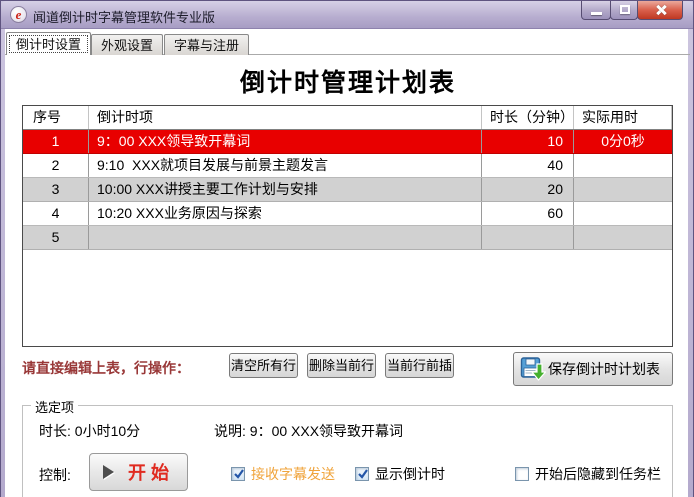  What do you see at coordinates (528, 237) in the screenshot?
I see `cell-duration` at bounding box center [528, 237].